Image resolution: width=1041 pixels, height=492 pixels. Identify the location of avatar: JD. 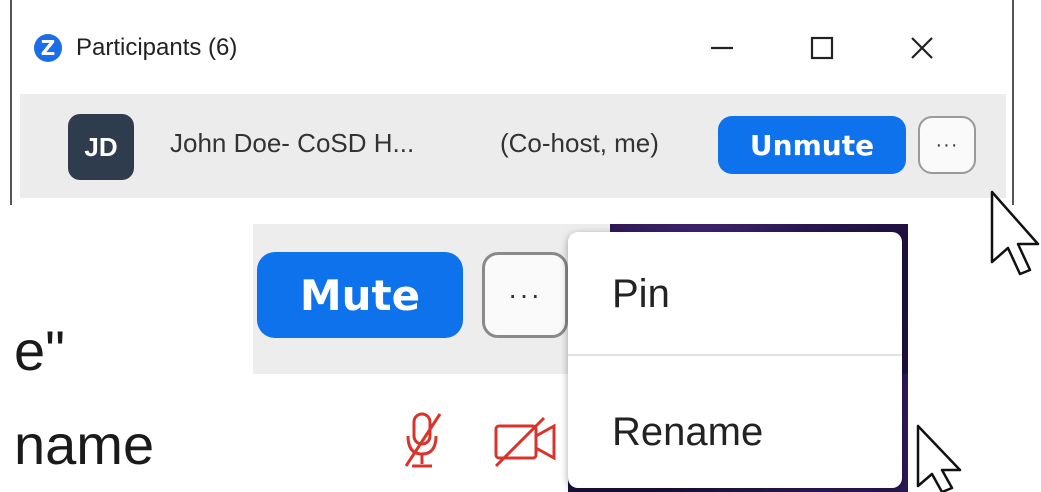
(101, 147).